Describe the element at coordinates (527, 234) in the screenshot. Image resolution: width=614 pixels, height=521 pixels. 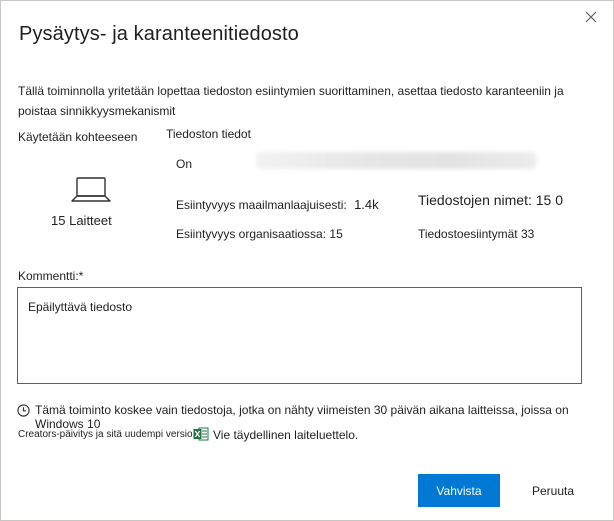
I see `file-occurrences-value: 33` at that location.